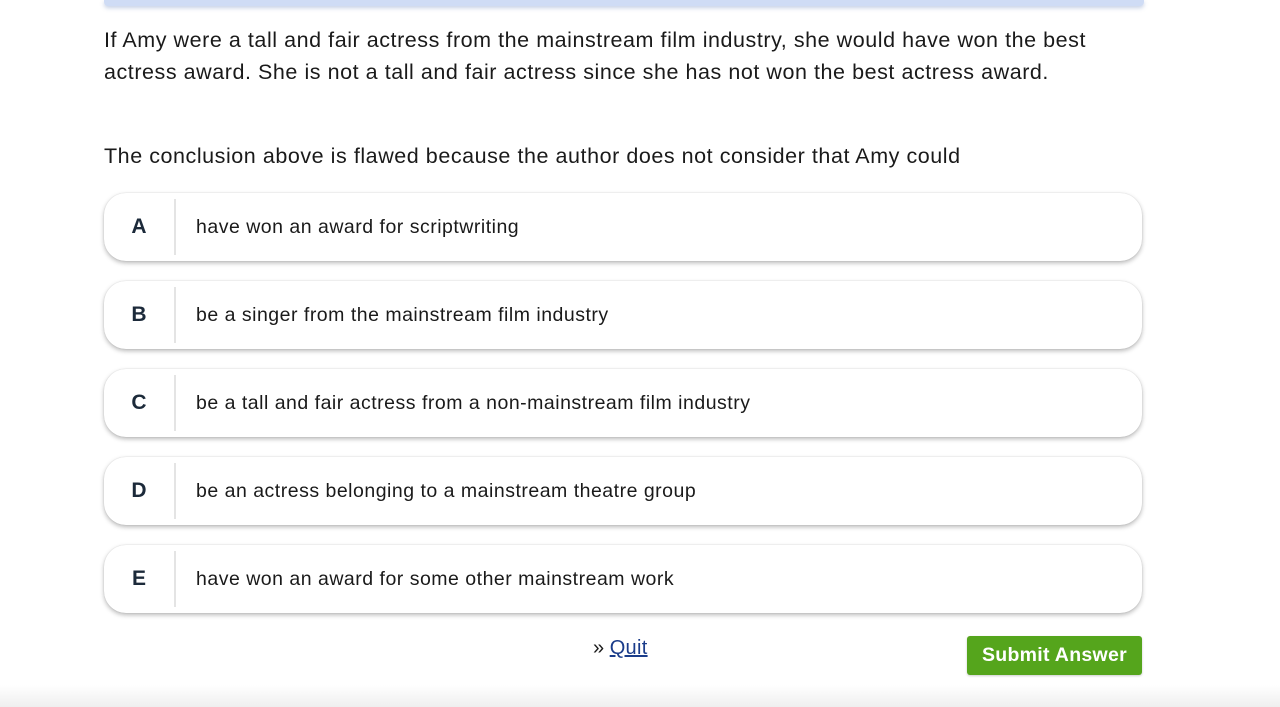 Image resolution: width=1280 pixels, height=707 pixels. Describe the element at coordinates (140, 227) in the screenshot. I see `option-letter: A` at that location.